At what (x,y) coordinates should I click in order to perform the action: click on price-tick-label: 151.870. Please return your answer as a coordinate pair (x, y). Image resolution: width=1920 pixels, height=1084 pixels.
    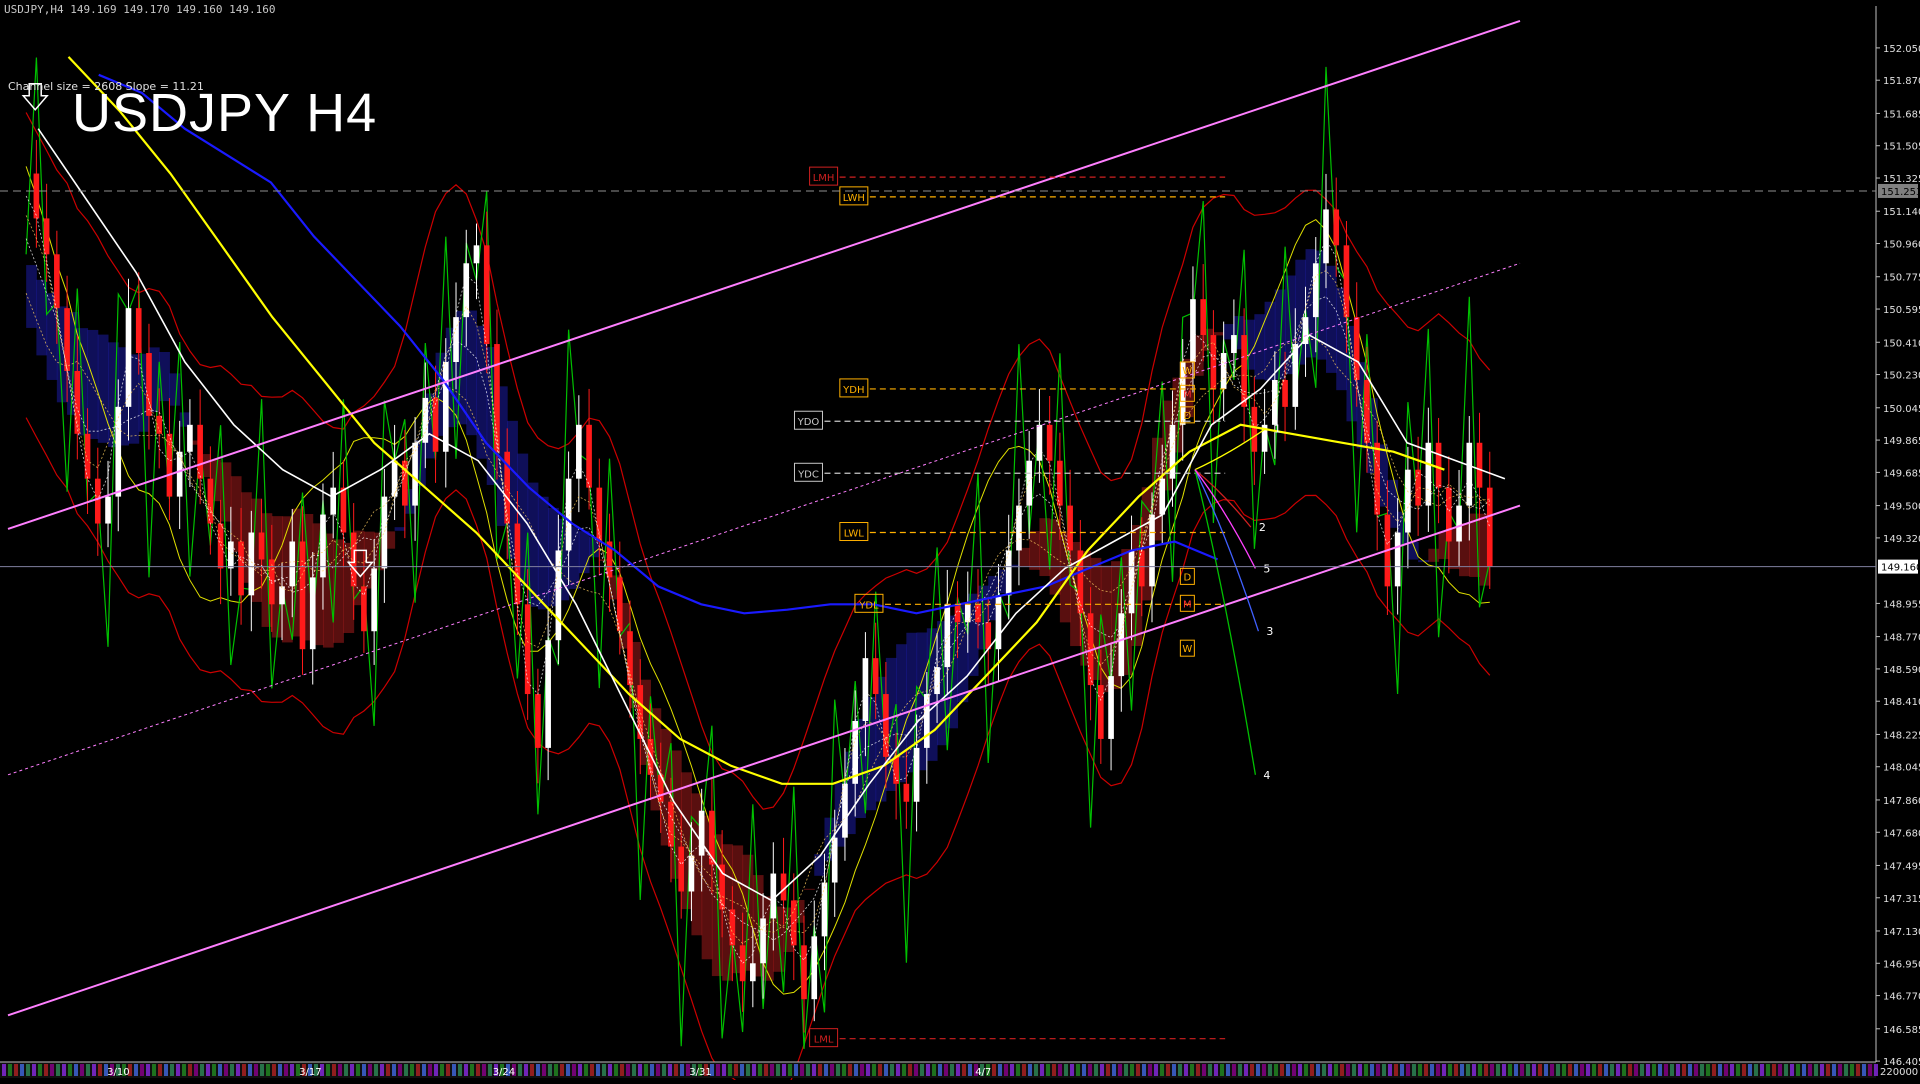
    Looking at the image, I should click on (1901, 81).